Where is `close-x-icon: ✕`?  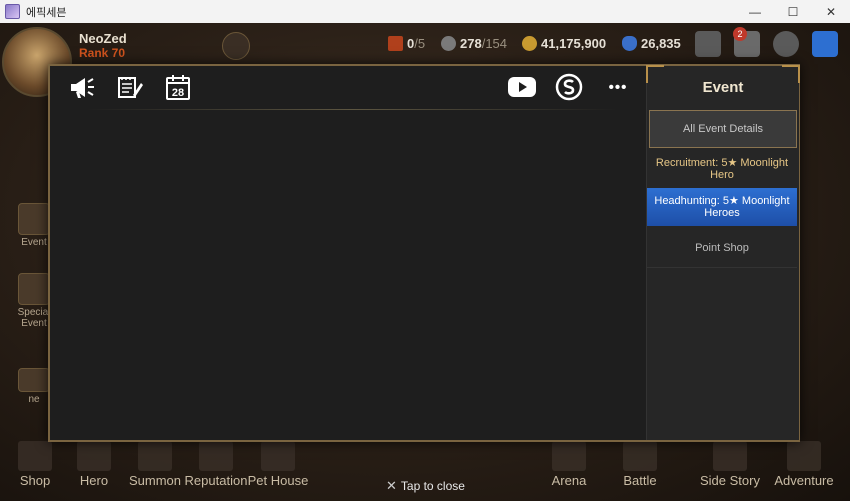
close-x-icon: ✕ is located at coordinates (391, 485).